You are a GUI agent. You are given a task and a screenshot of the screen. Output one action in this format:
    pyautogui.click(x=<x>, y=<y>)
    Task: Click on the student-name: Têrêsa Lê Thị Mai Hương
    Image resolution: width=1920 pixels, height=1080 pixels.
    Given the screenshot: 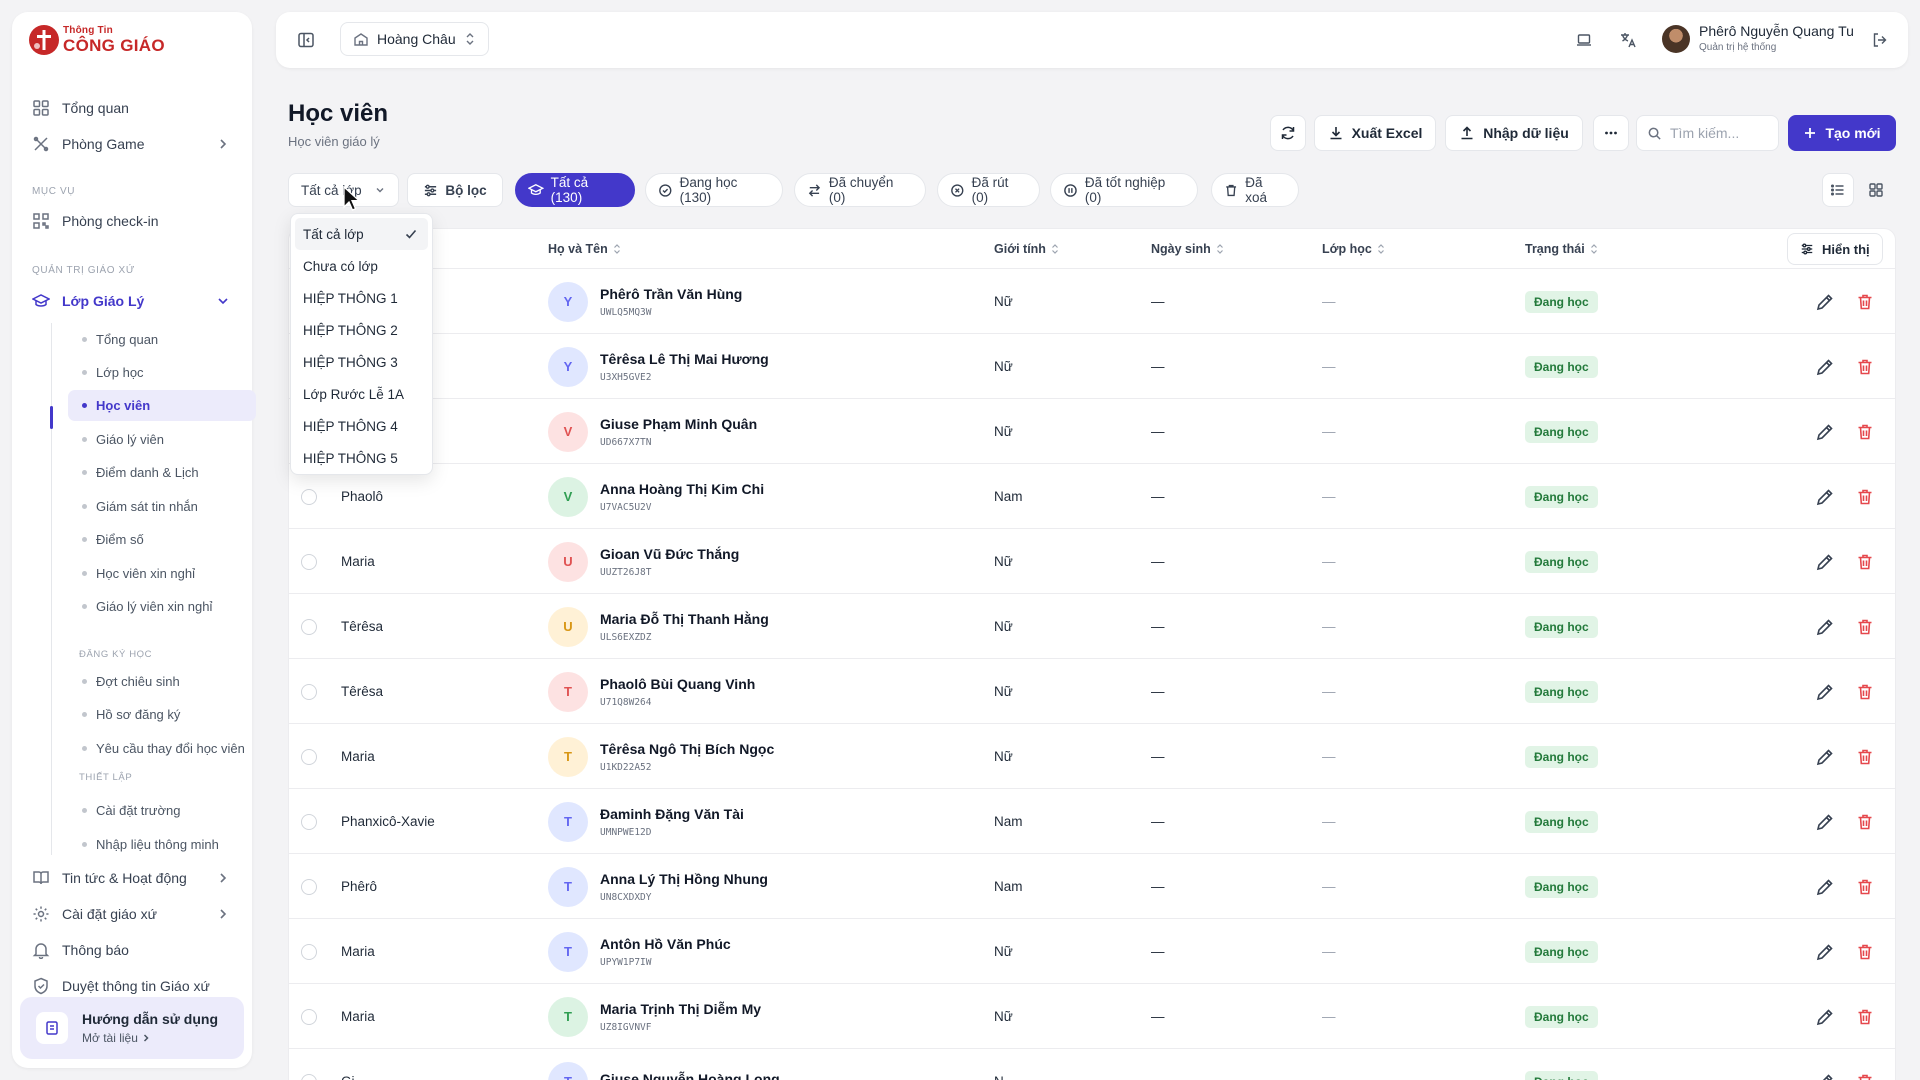 What is the action you would take?
    pyautogui.click(x=684, y=359)
    